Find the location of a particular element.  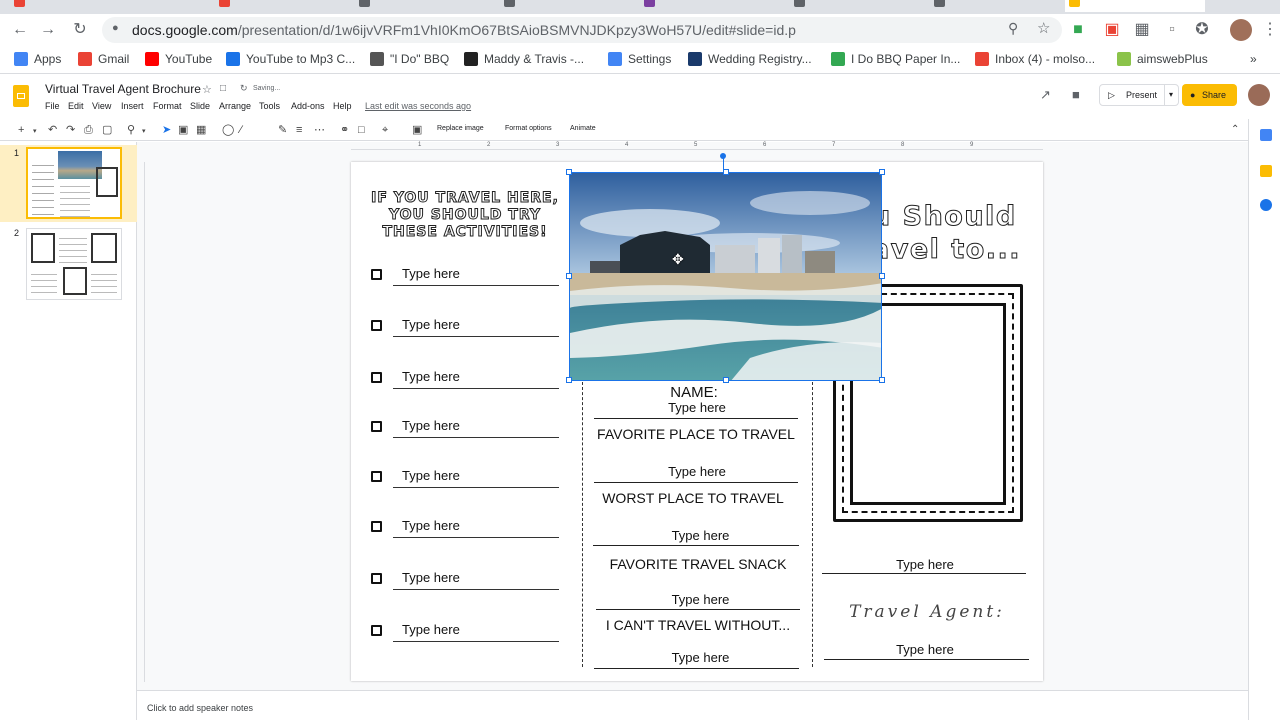

more-vert-icon: ⋮ is located at coordinates (1270, 30).